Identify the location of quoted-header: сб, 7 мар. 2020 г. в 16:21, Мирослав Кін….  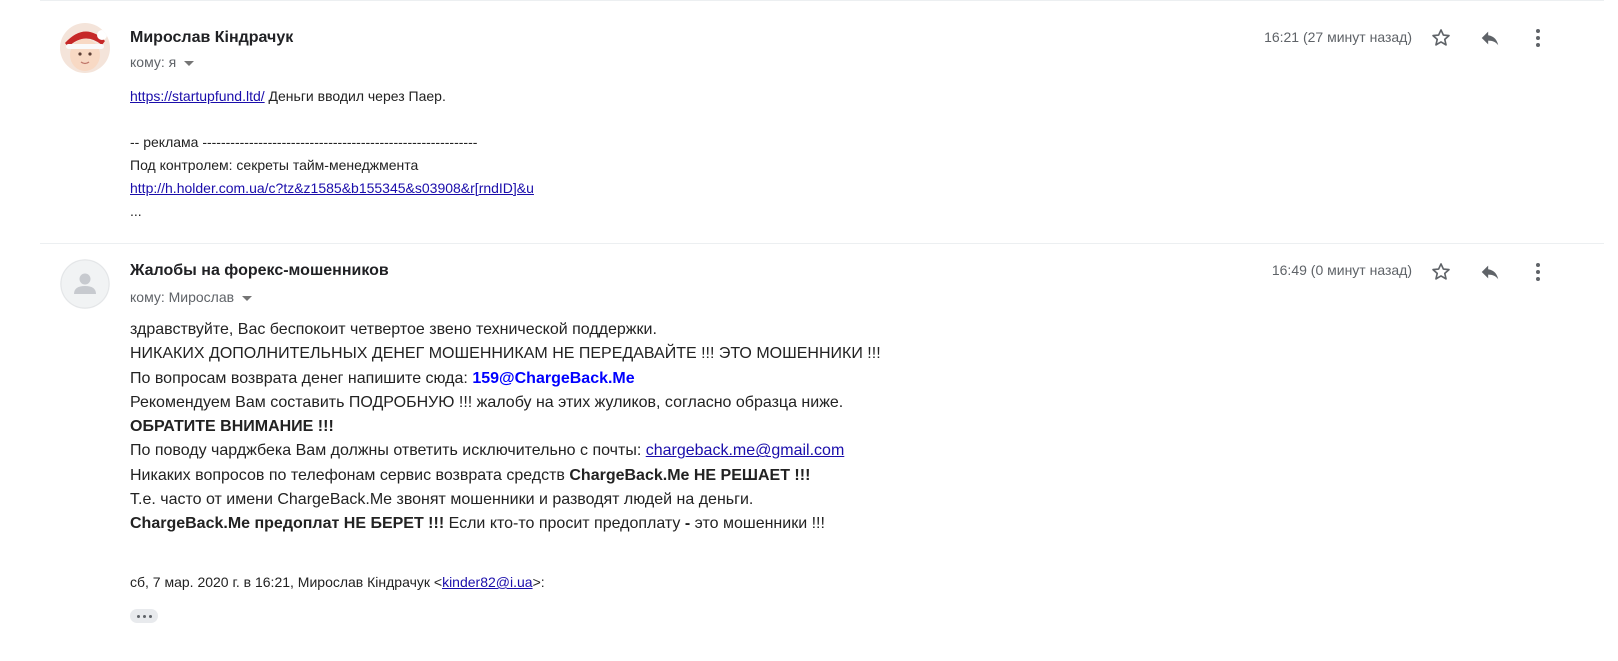
(337, 582).